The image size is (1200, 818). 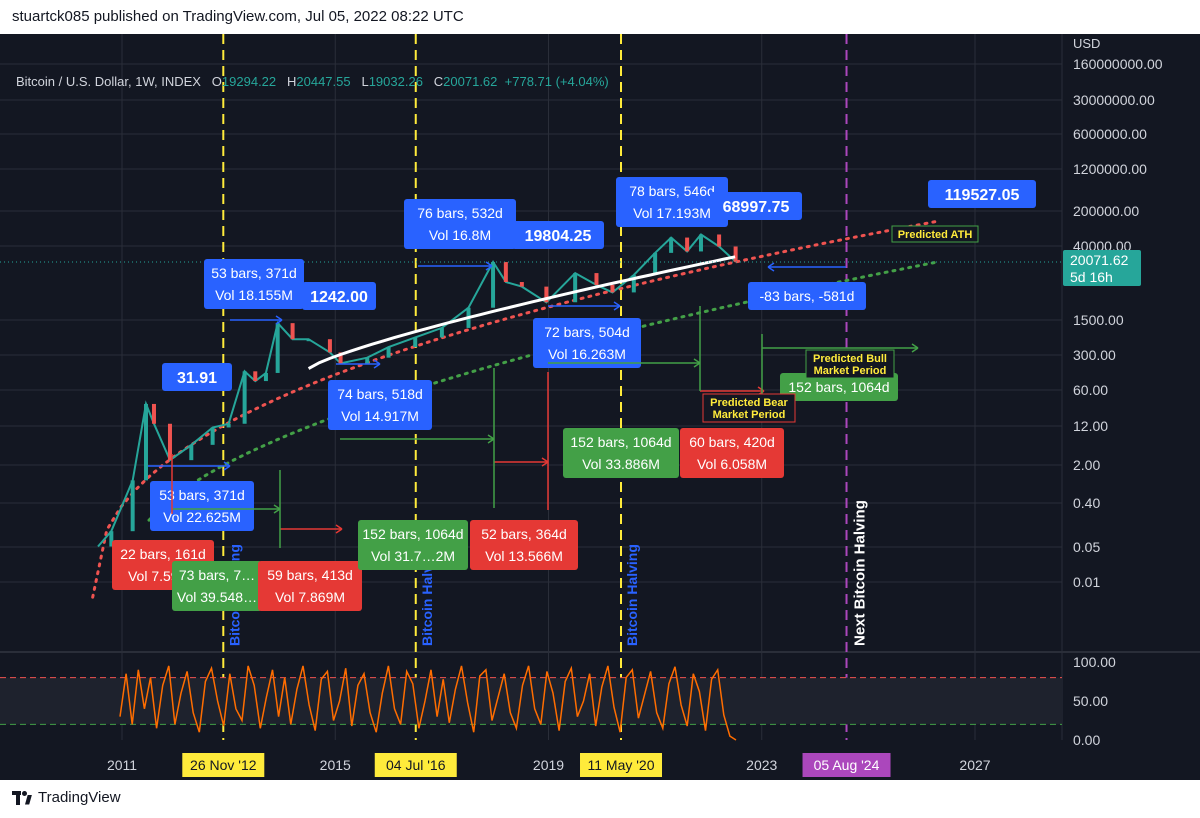 What do you see at coordinates (1099, 260) in the screenshot?
I see `last-price-value: 20071.62` at bounding box center [1099, 260].